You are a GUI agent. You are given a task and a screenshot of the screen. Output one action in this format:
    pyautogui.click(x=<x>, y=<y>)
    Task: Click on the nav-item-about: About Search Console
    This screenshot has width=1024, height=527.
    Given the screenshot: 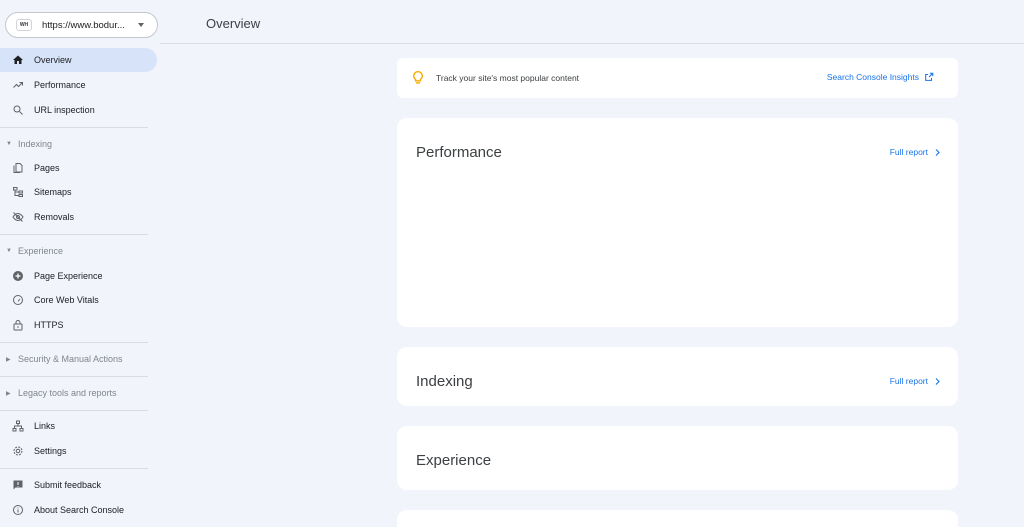 What is the action you would take?
    pyautogui.click(x=78, y=510)
    